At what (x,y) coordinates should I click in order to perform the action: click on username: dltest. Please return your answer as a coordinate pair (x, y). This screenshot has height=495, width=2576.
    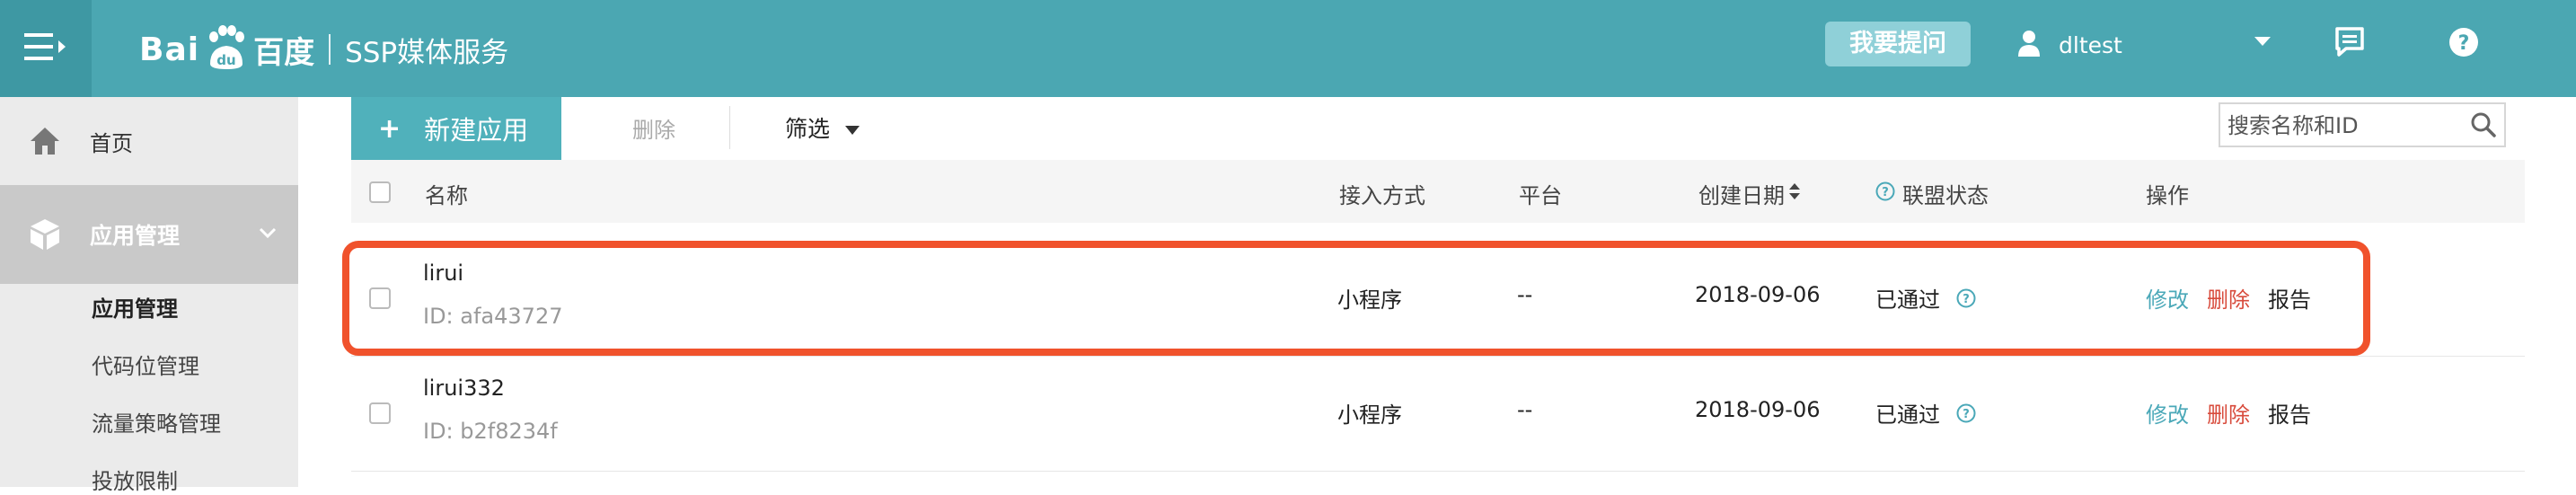
    Looking at the image, I should click on (2090, 44).